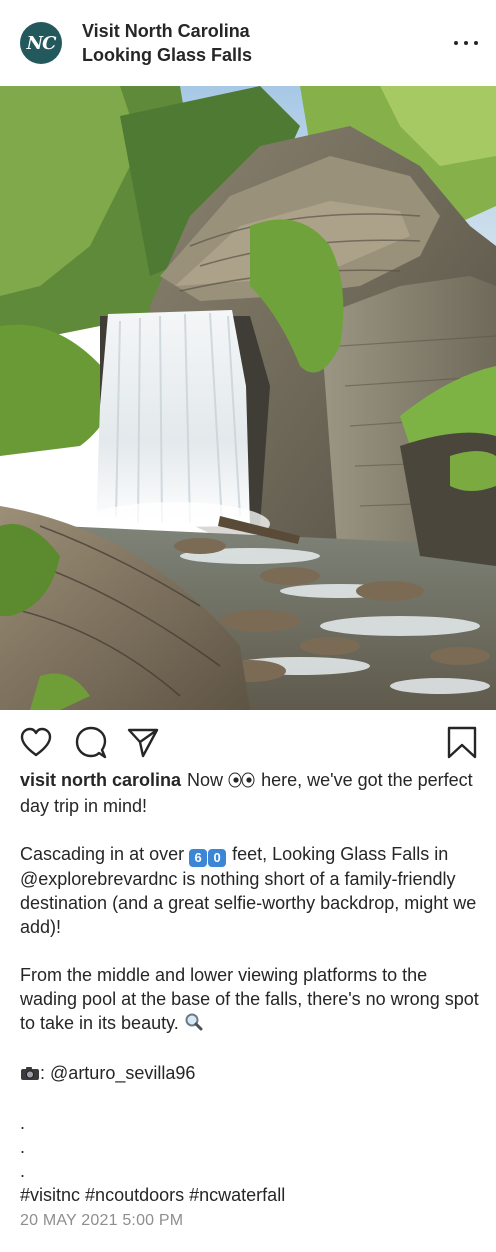  I want to click on keycap-six-icon: 6, so click(198, 858).